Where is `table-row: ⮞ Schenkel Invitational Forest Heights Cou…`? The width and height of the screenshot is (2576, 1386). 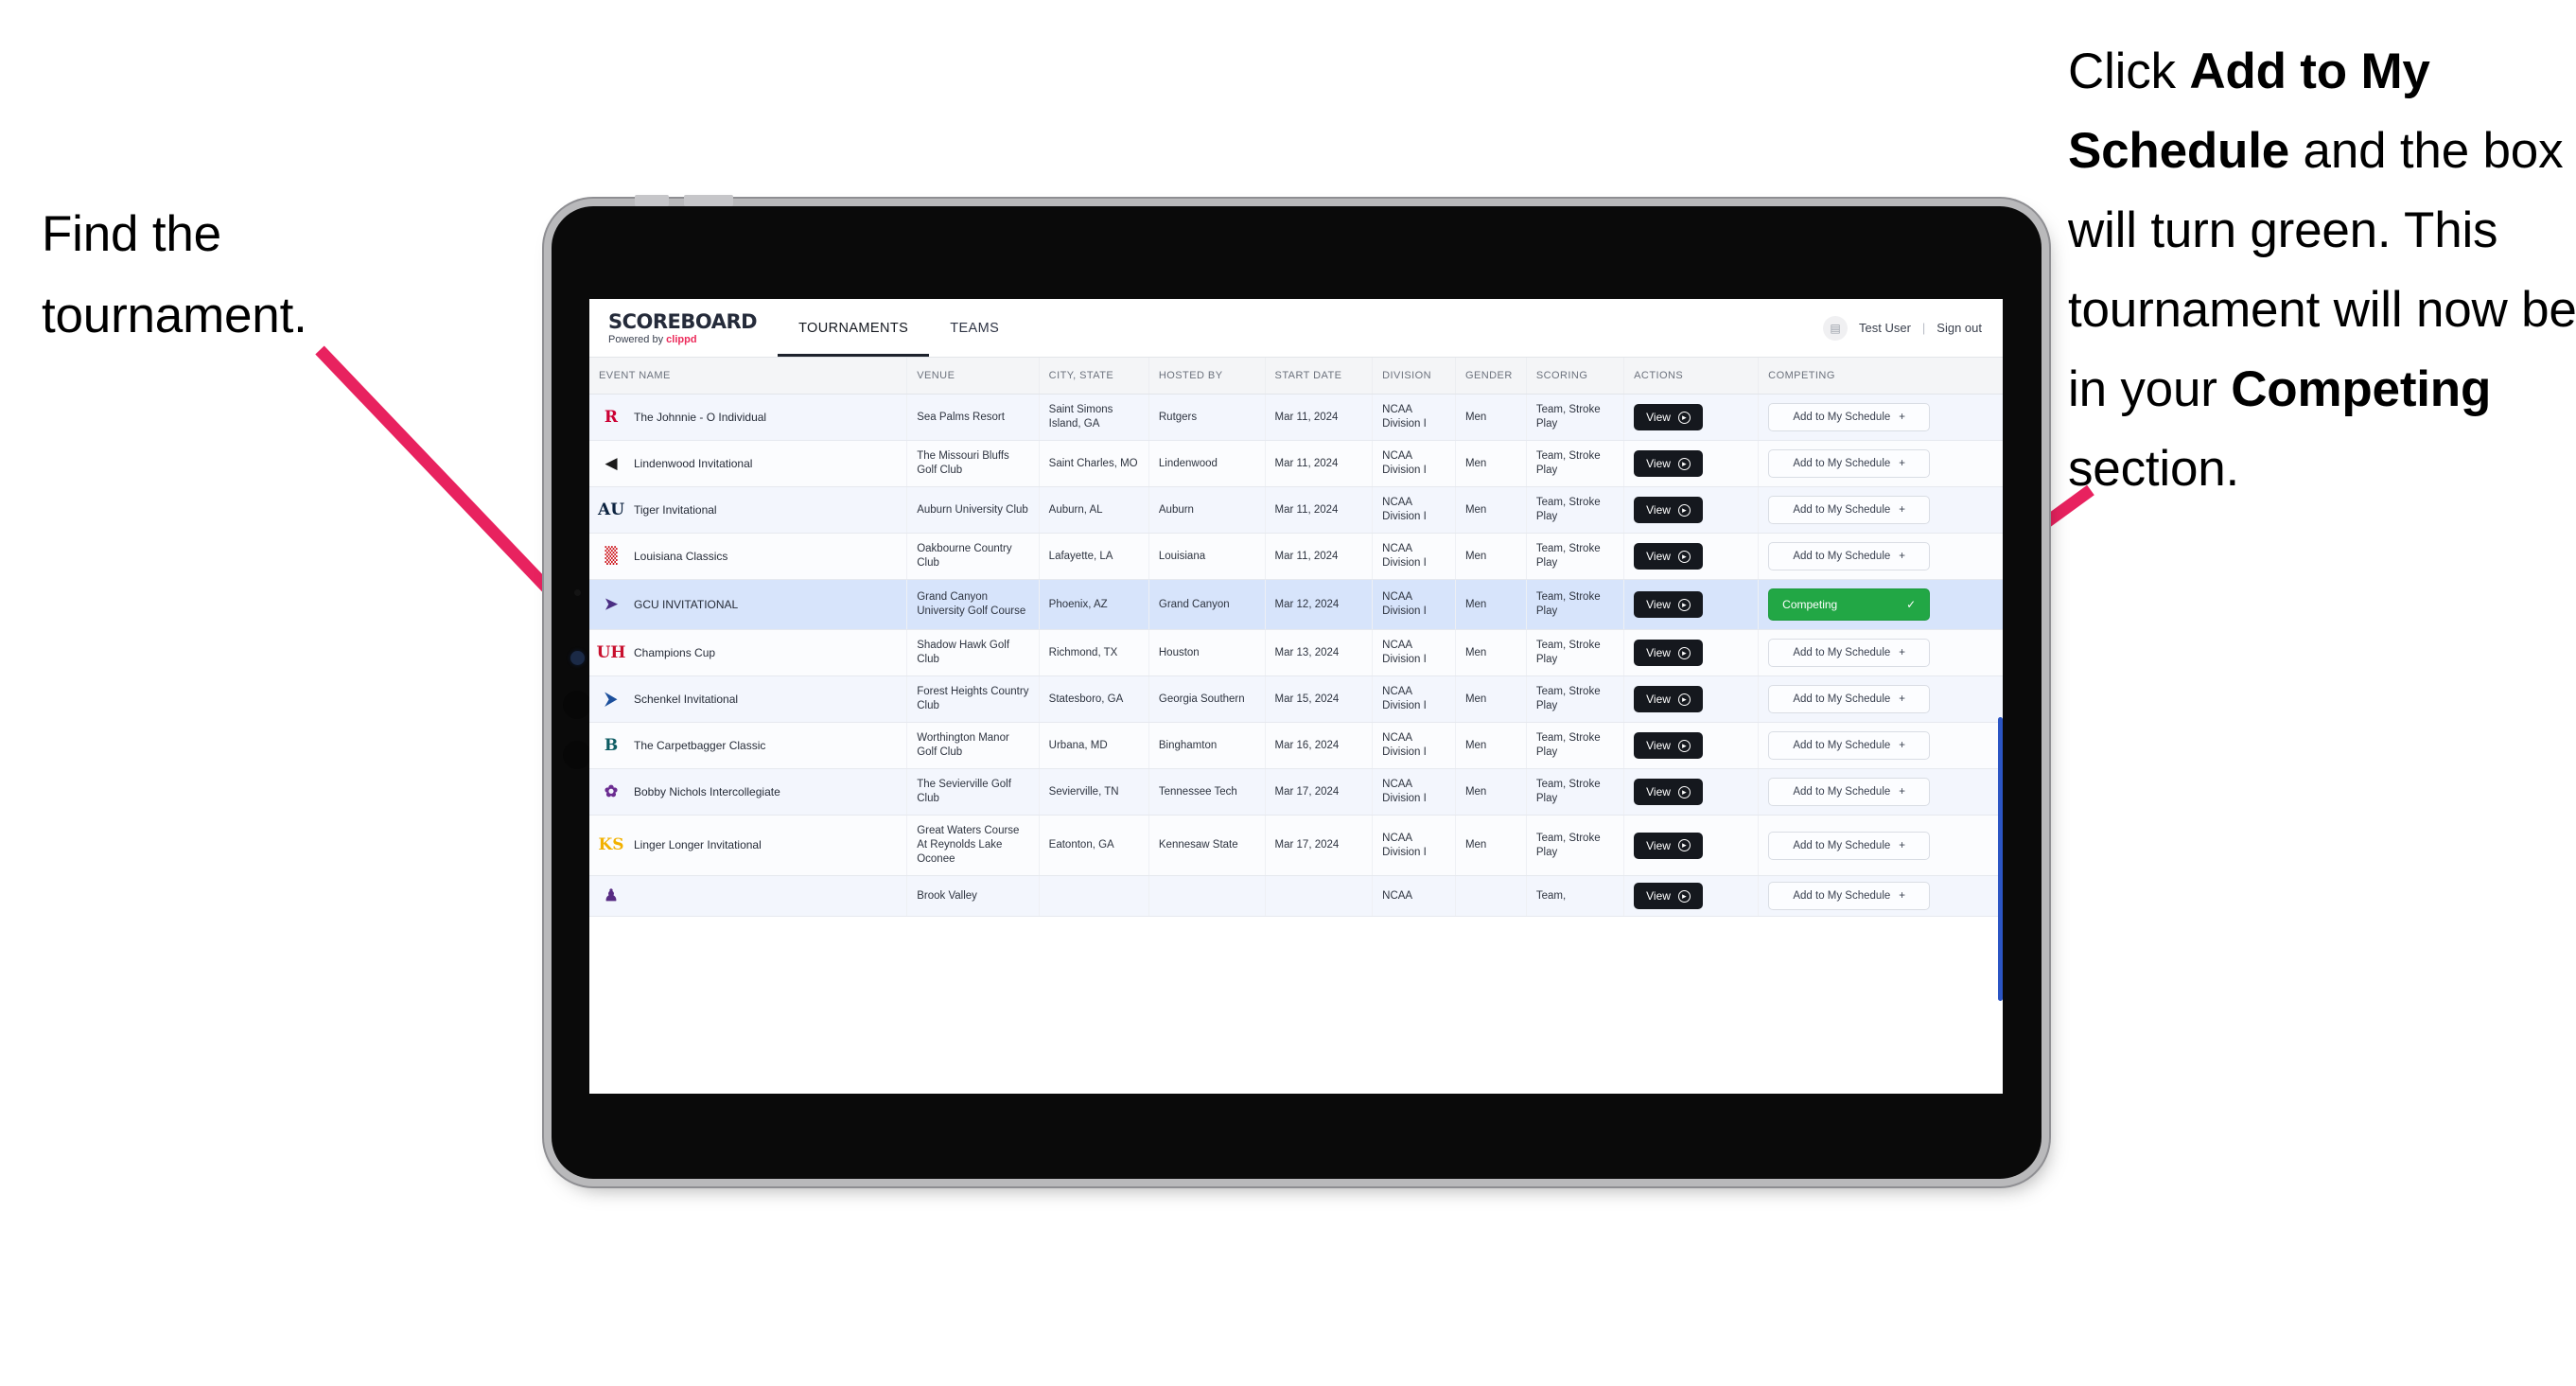 table-row: ⮞ Schenkel Invitational Forest Heights Cou… is located at coordinates (1296, 699).